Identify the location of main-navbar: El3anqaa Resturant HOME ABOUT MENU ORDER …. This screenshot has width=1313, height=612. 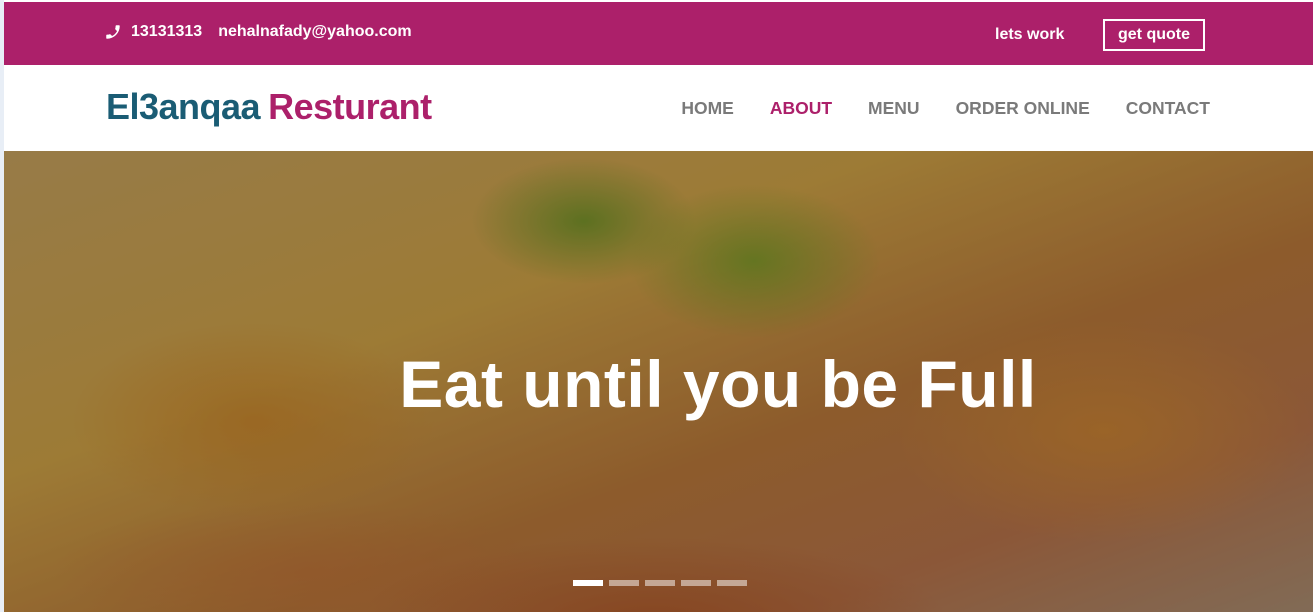
(658, 108).